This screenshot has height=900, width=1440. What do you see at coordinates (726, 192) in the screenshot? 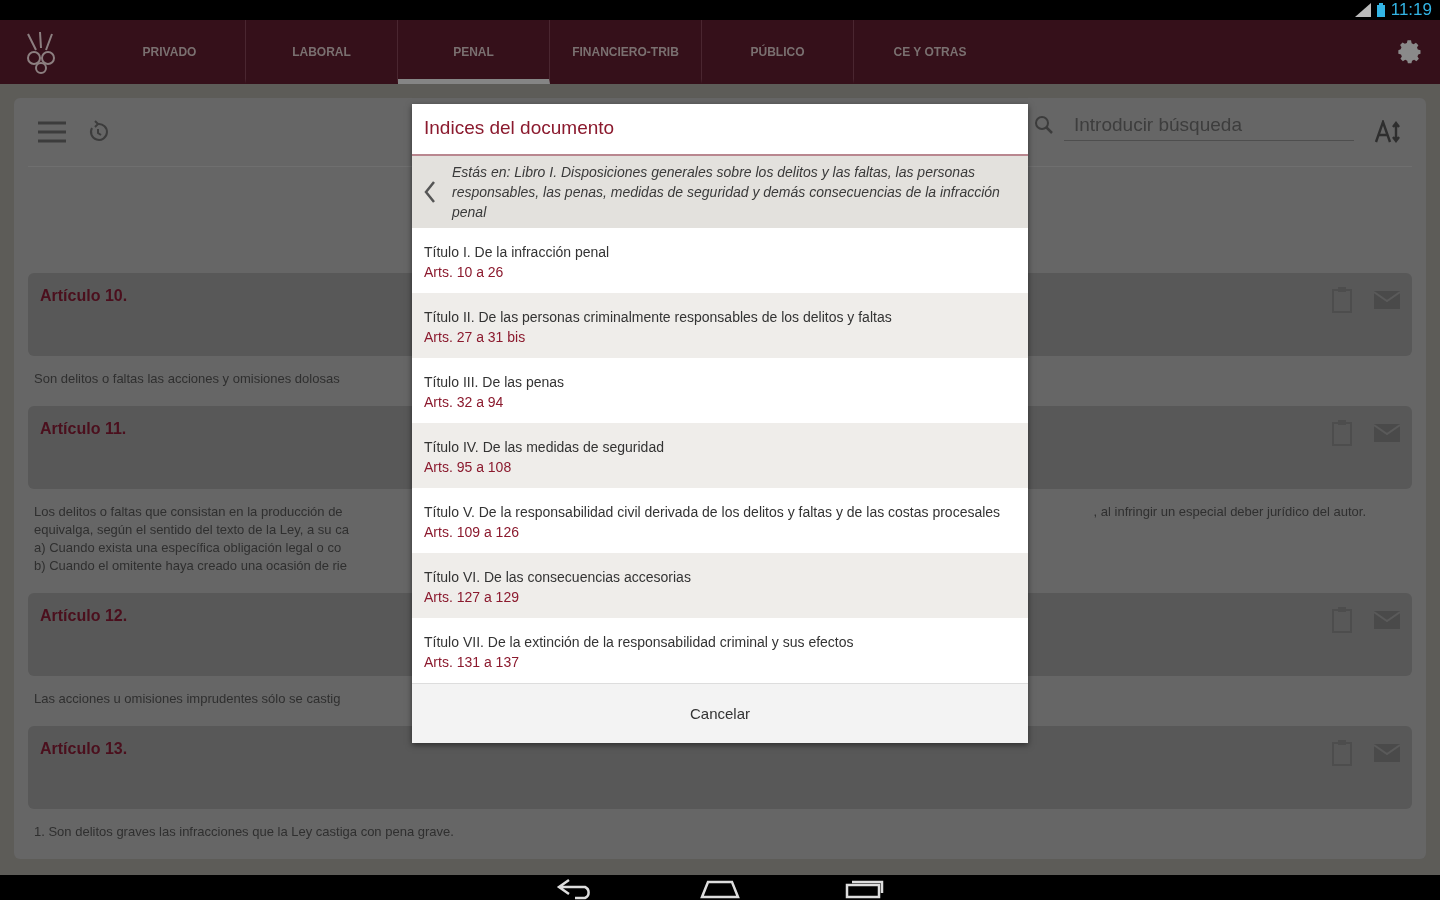
I see `breadcrumb: Estás en: Libro I. Disposiciones generales sobre los delitos y las faltas, las personas responsables, las penas, medidas de seguridad y demás consecuencias de la infracción penal` at bounding box center [726, 192].